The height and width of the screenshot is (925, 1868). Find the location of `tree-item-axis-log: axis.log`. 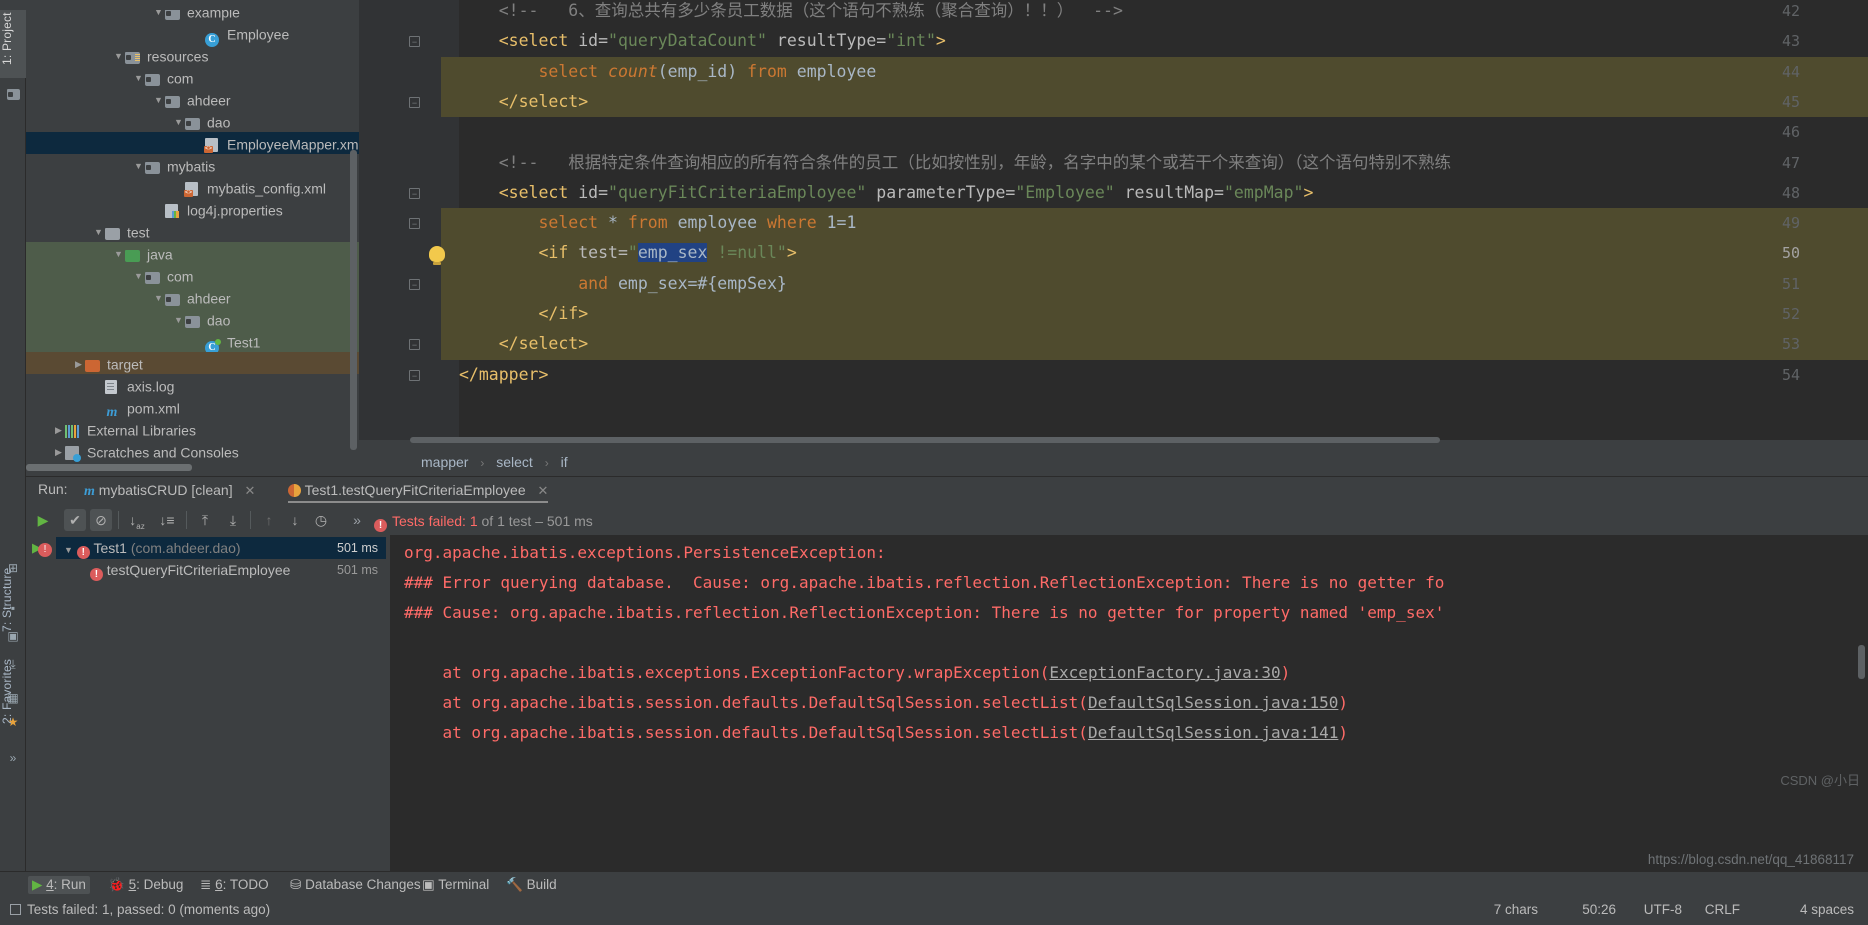

tree-item-axis-log: axis.log is located at coordinates (192, 385).